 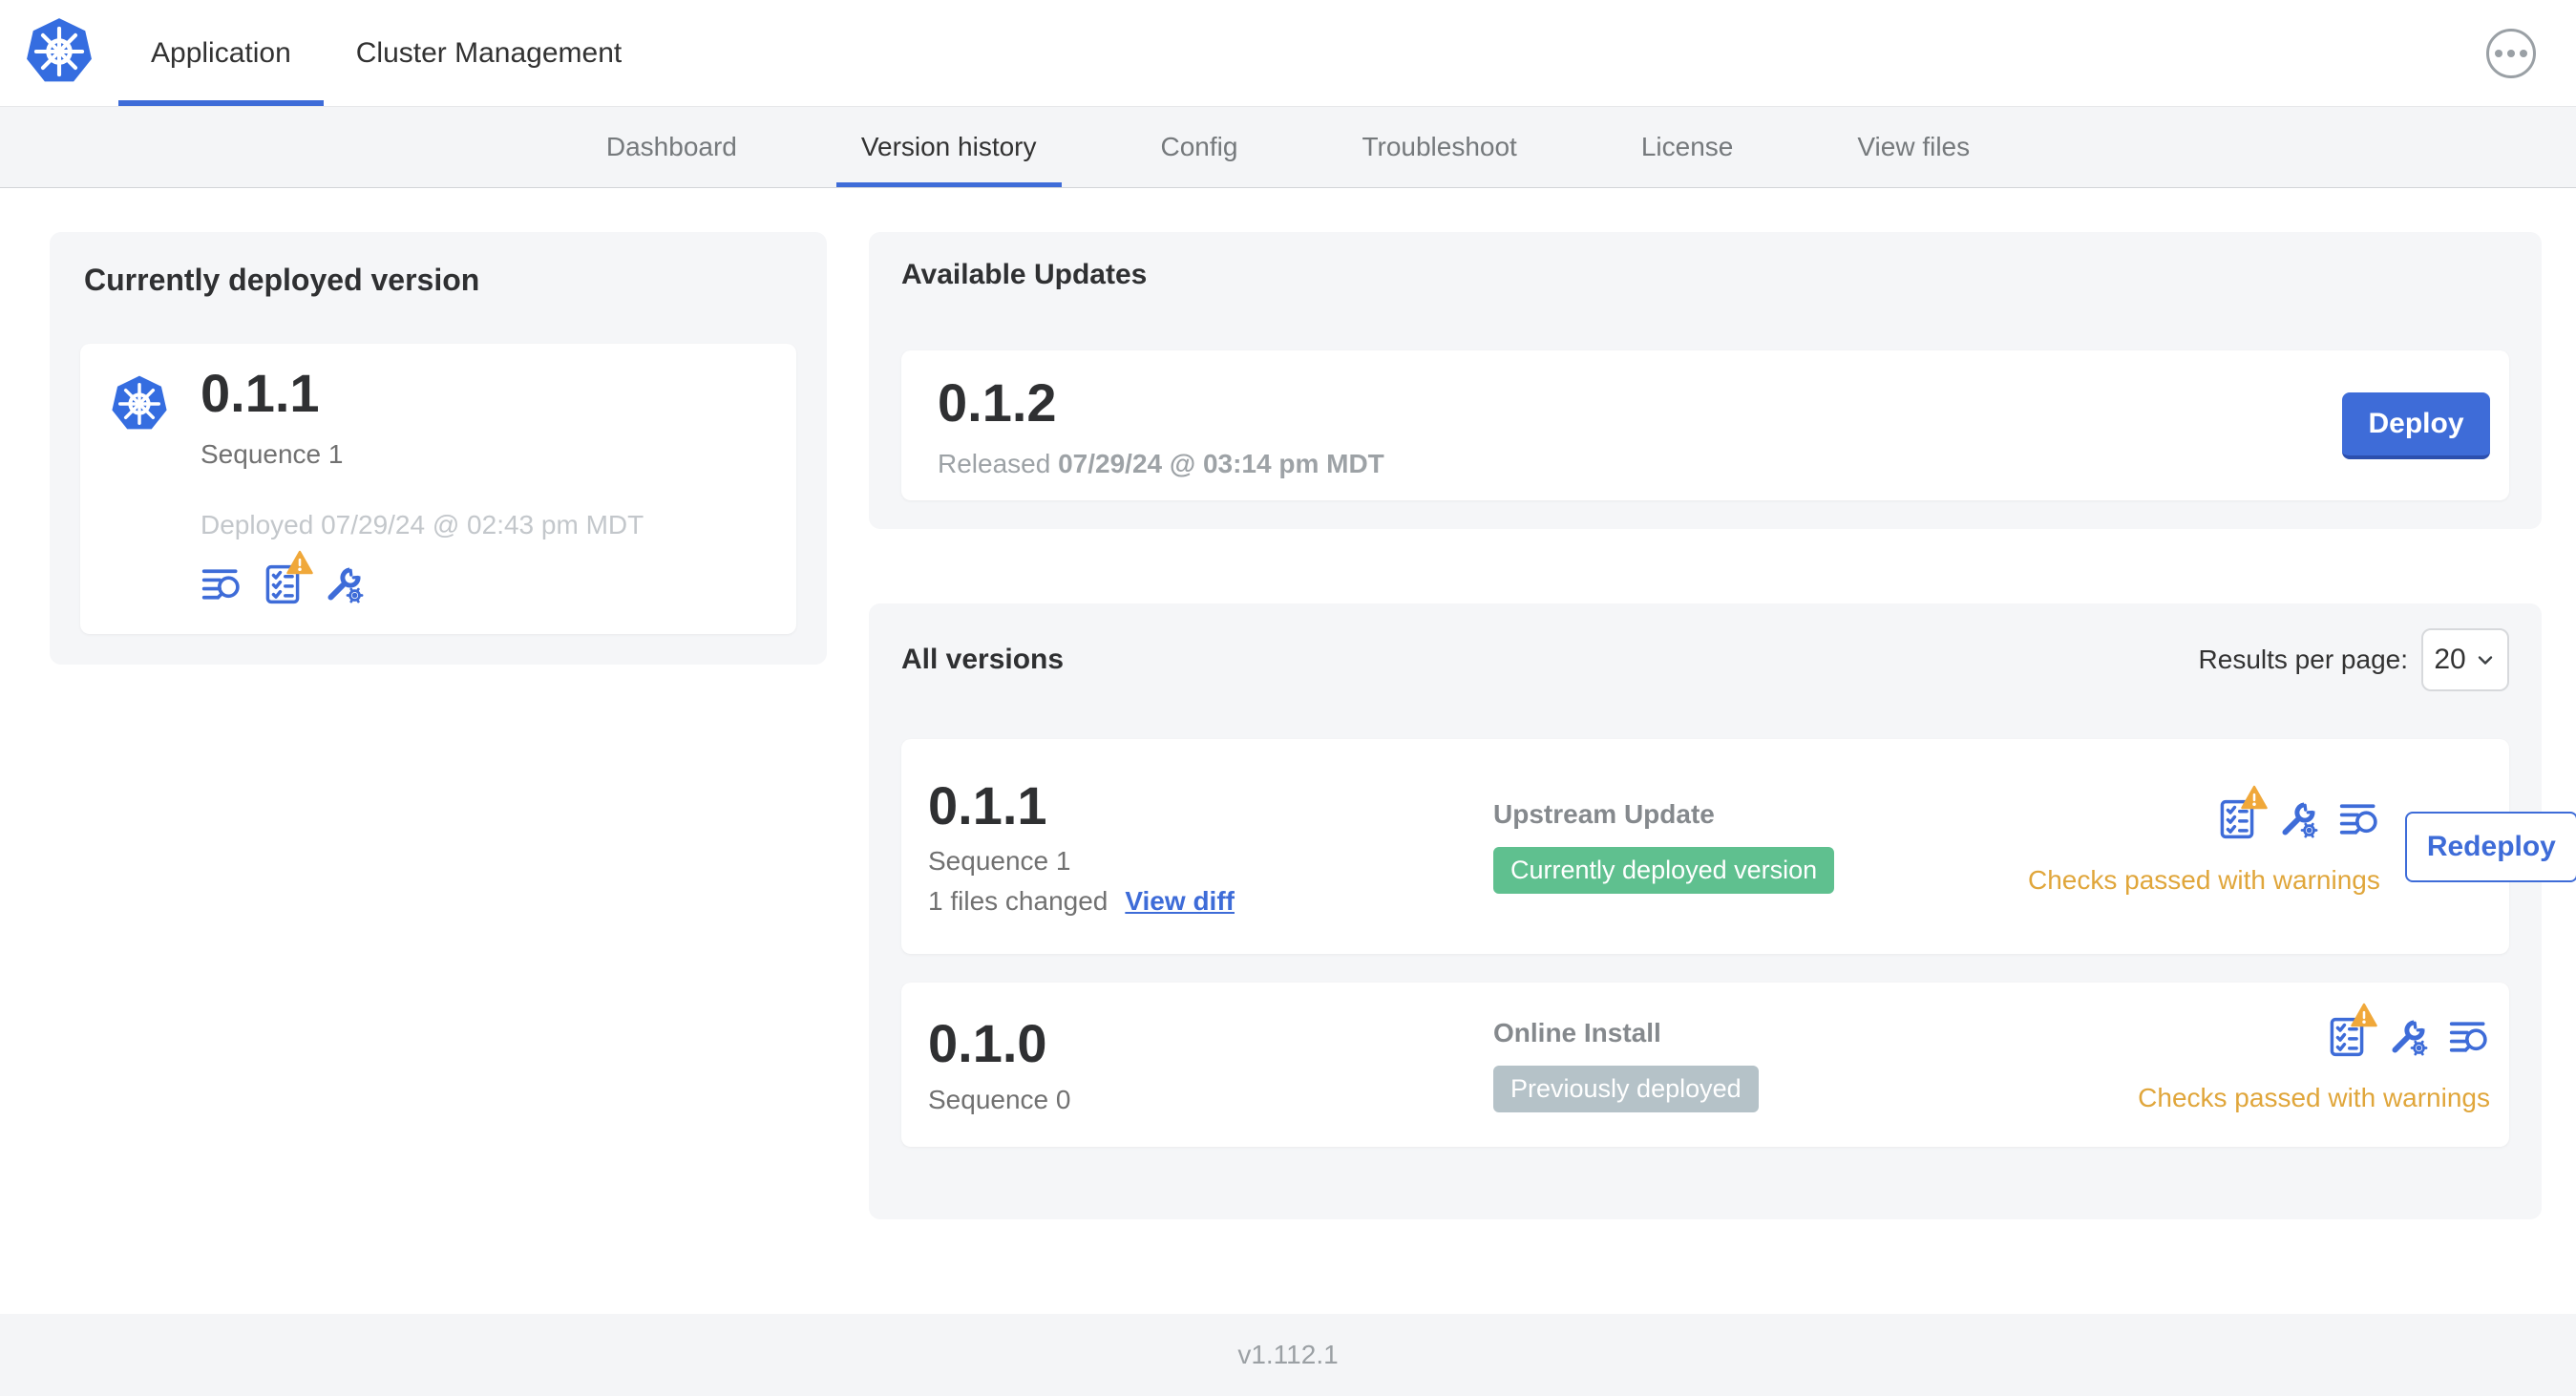 I want to click on current-version-number: 0.1.1, so click(x=260, y=393).